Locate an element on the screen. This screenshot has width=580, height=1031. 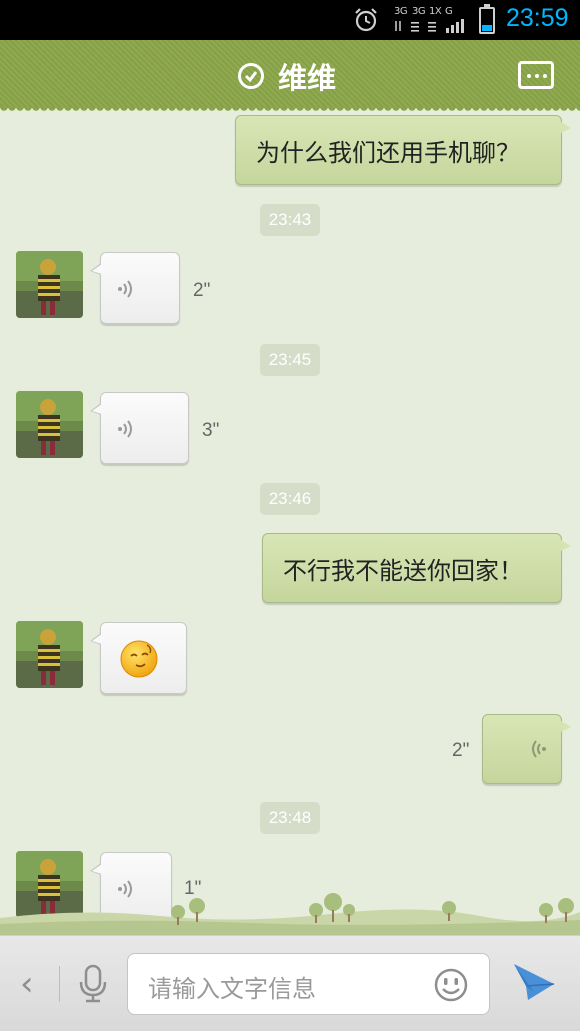
status-bar: 3G 3G 1X G 23:59 is located at coordinates (290, 20).